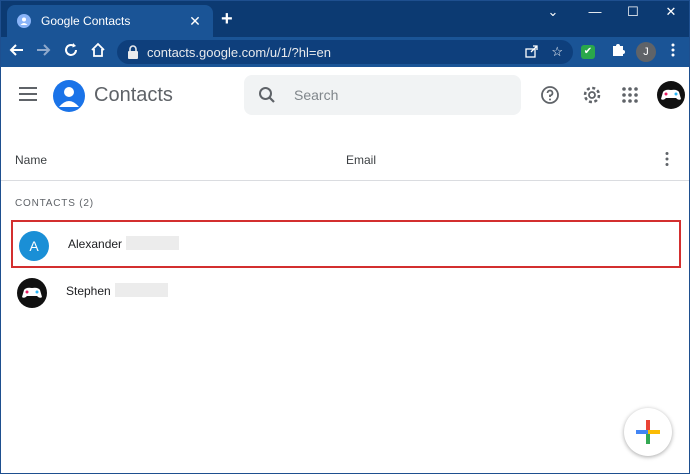 The width and height of the screenshot is (690, 474). Describe the element at coordinates (69, 96) in the screenshot. I see `contacts-logo-icon` at that location.